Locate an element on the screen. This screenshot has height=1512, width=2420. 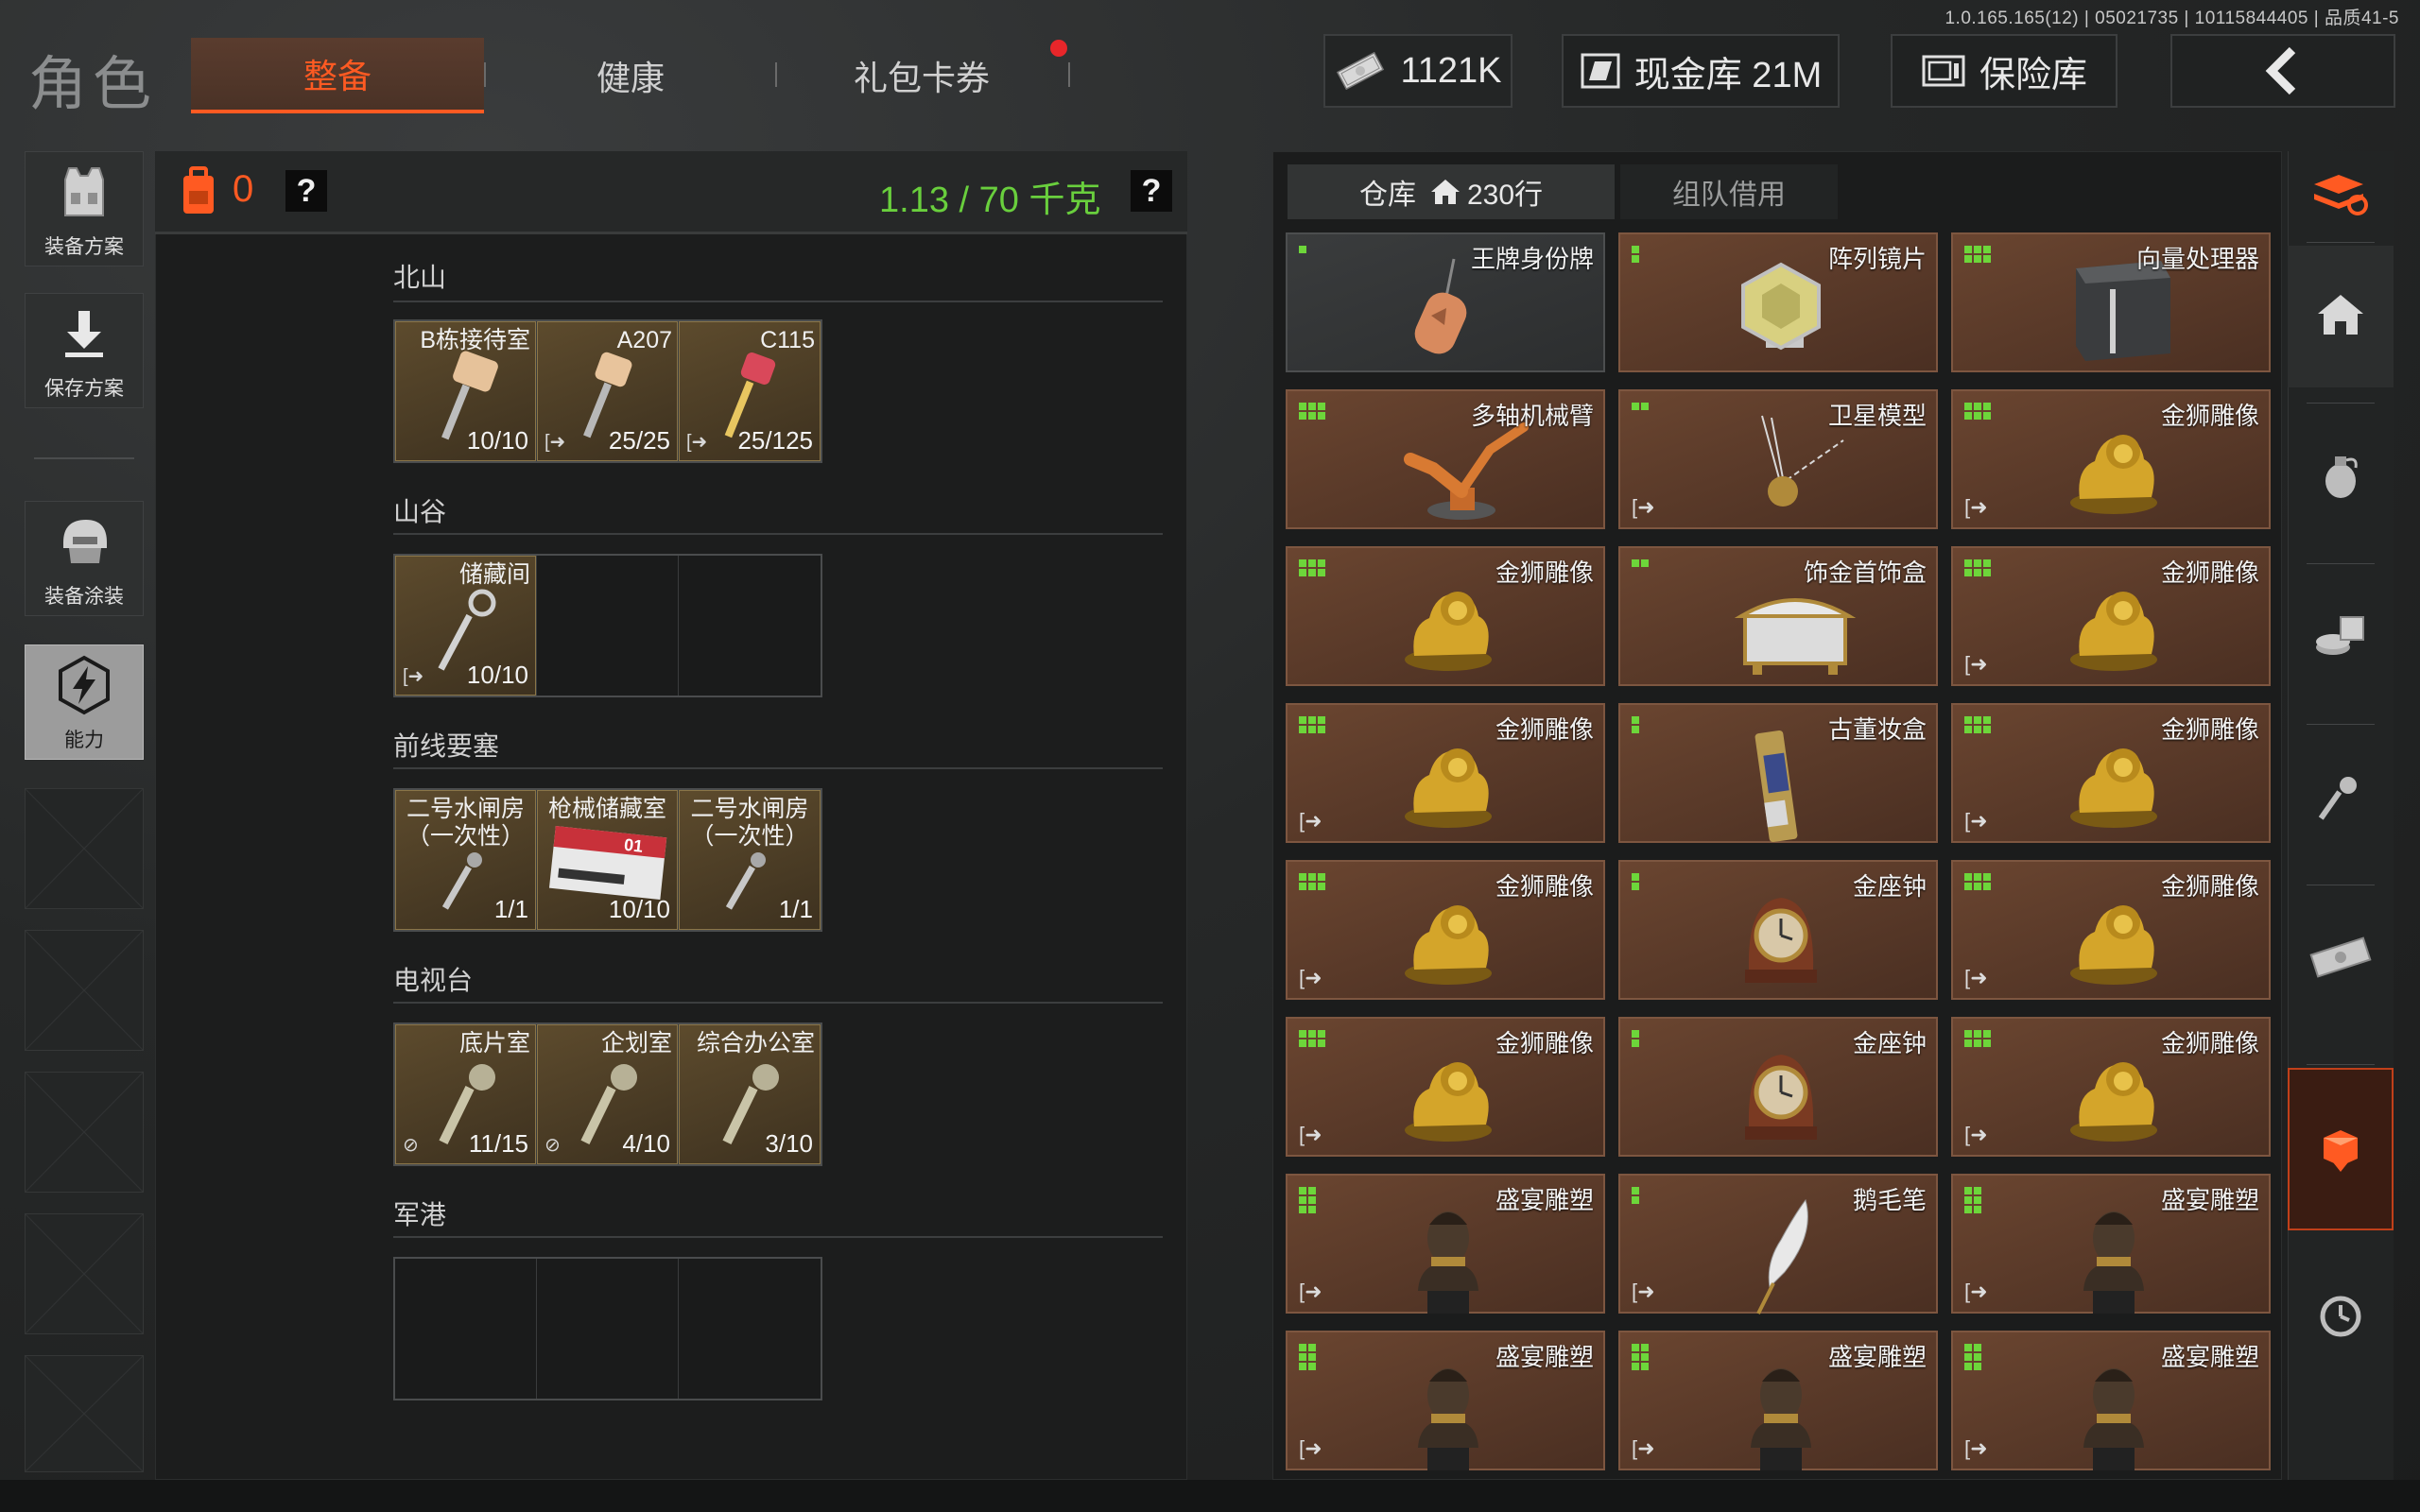
currency-display: 1121K is located at coordinates (1417, 71).